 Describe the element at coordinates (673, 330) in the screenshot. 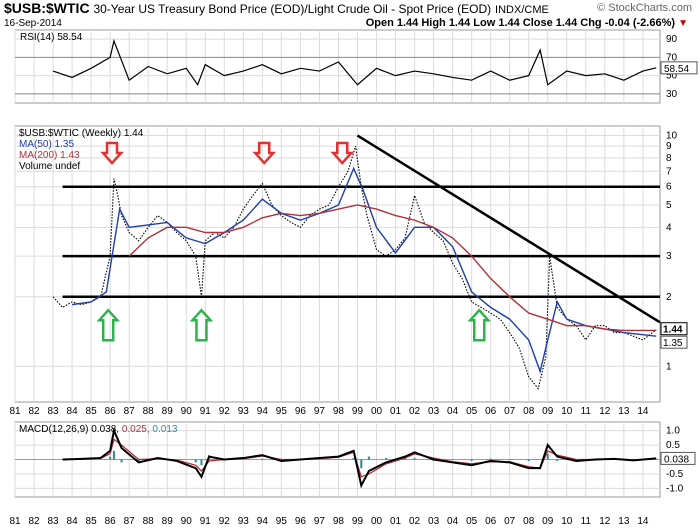

I see `price-last-value: 1.44` at that location.